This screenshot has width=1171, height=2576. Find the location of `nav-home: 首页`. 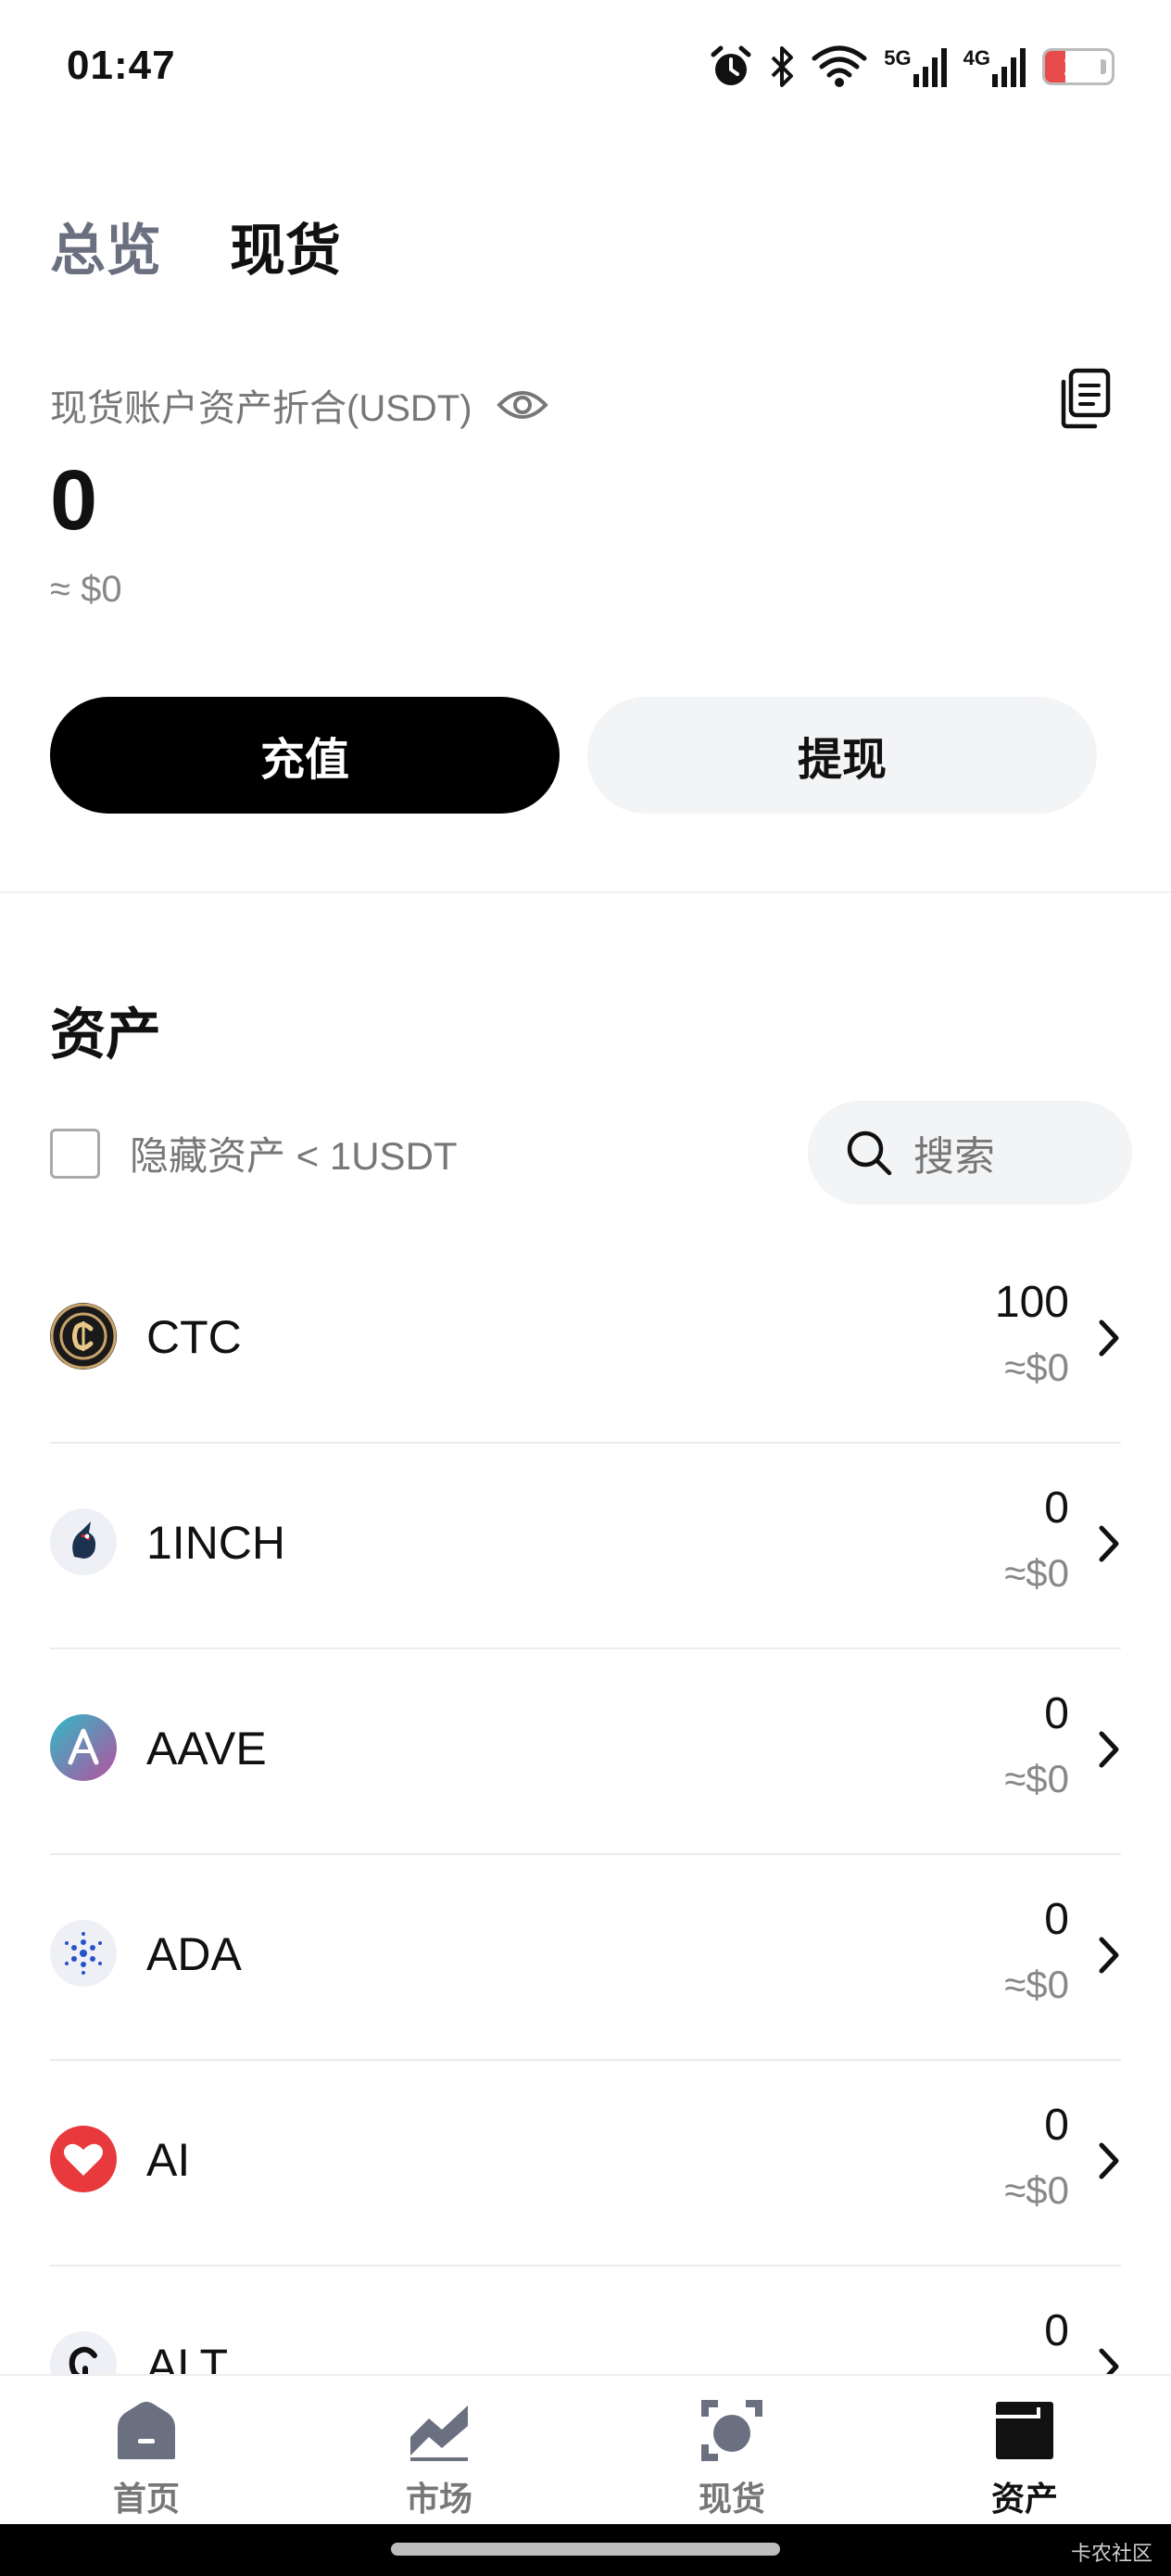

nav-home: 首页 is located at coordinates (147, 2450).